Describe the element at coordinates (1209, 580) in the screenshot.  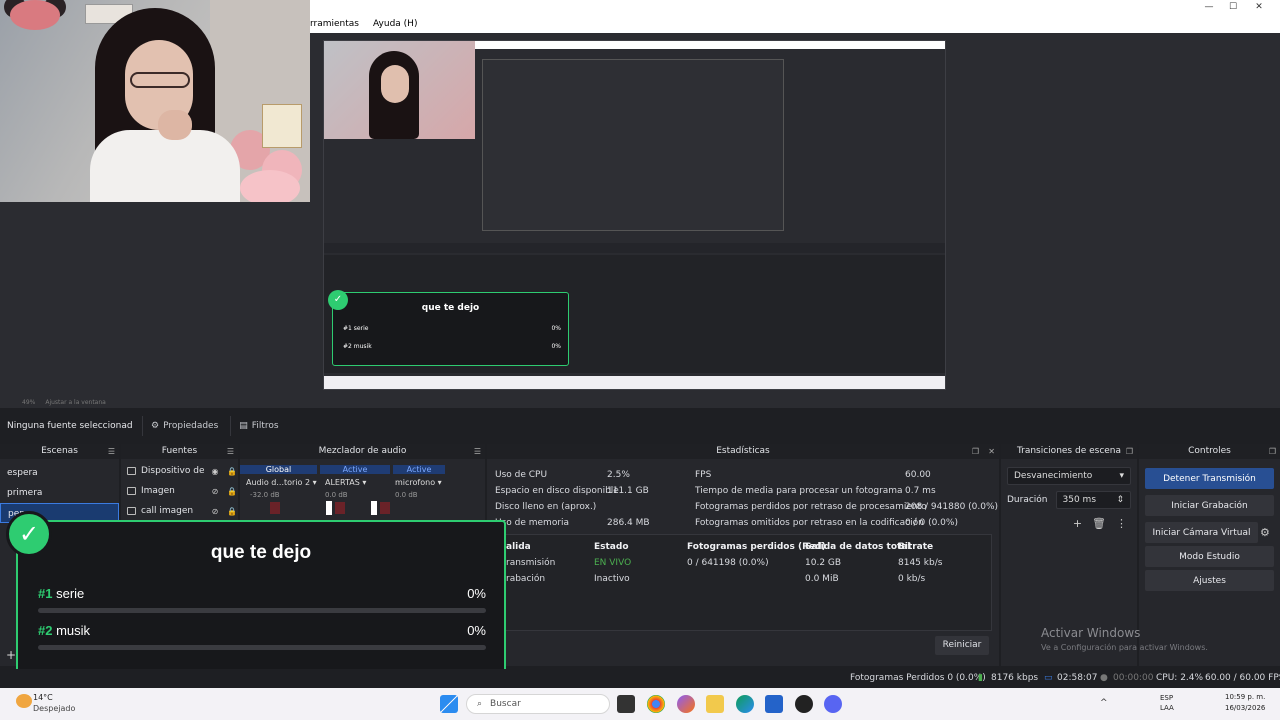
I see `settings-button: Ajustes` at that location.